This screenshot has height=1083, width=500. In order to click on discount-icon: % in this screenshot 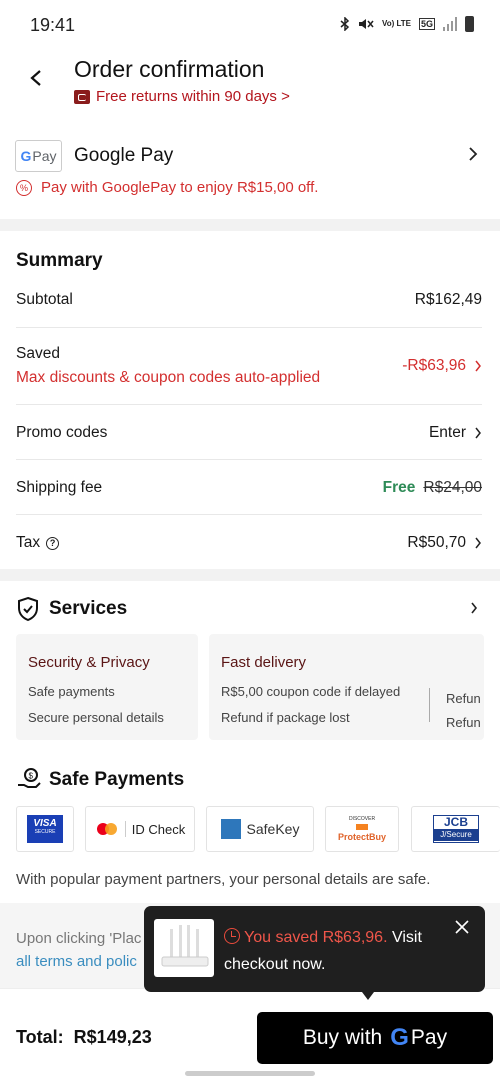, I will do `click(24, 187)`.